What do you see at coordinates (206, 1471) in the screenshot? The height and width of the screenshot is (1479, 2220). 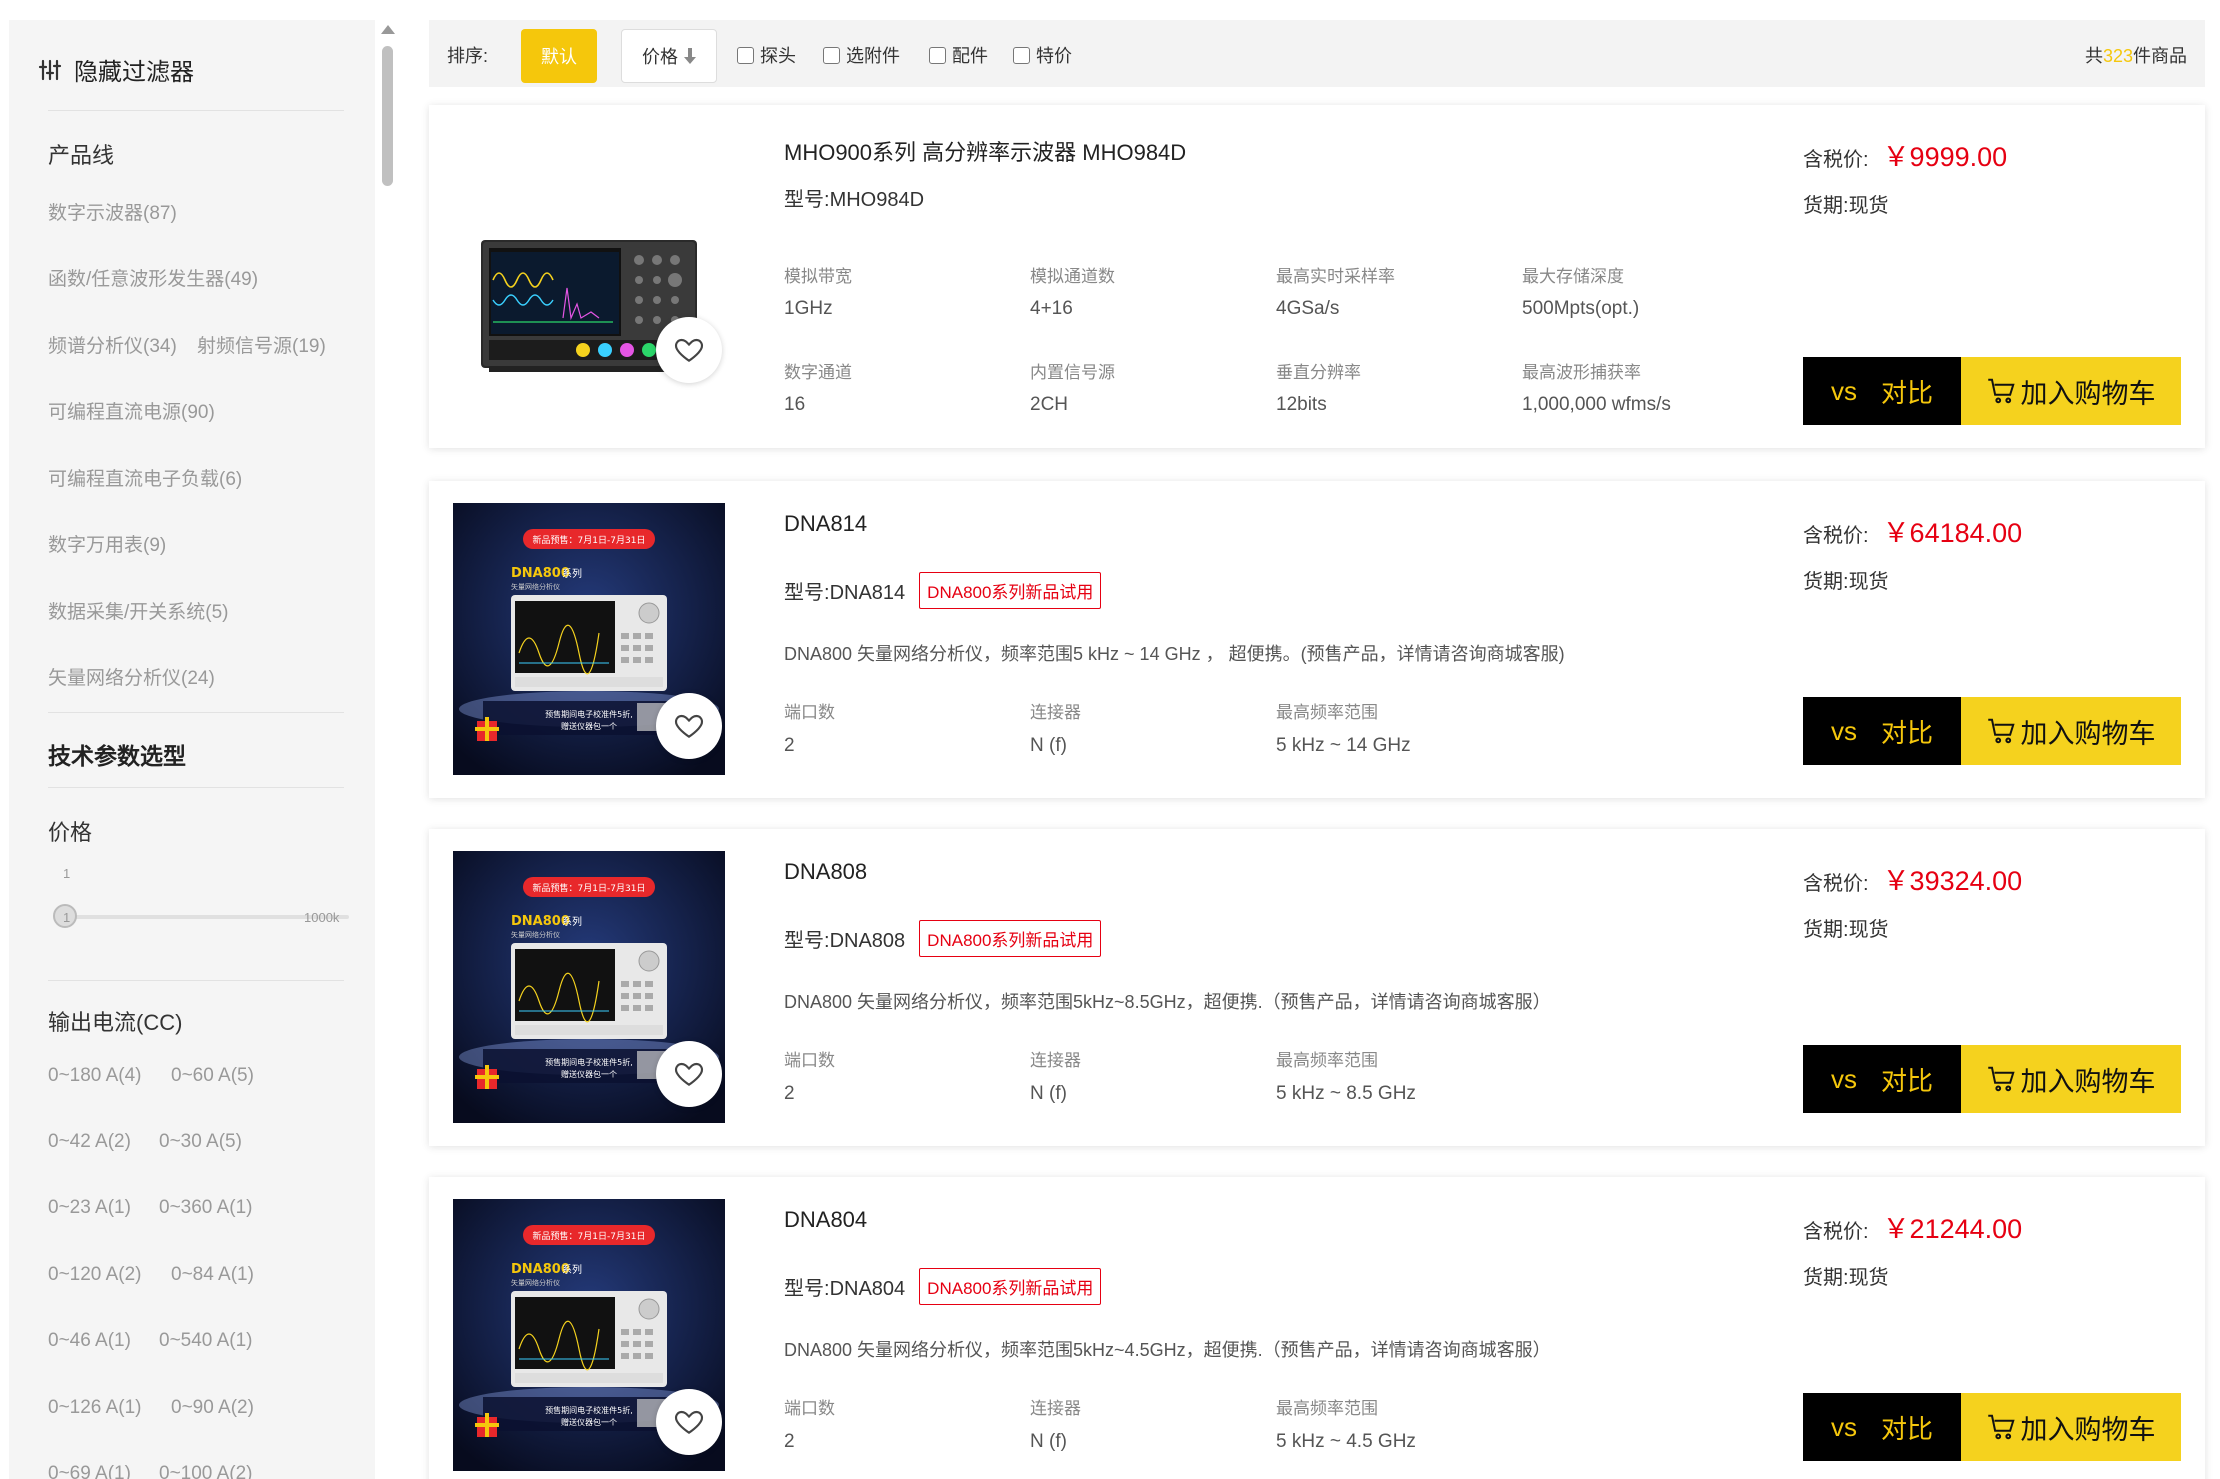 I see `current-option: 0~100 A(2)` at bounding box center [206, 1471].